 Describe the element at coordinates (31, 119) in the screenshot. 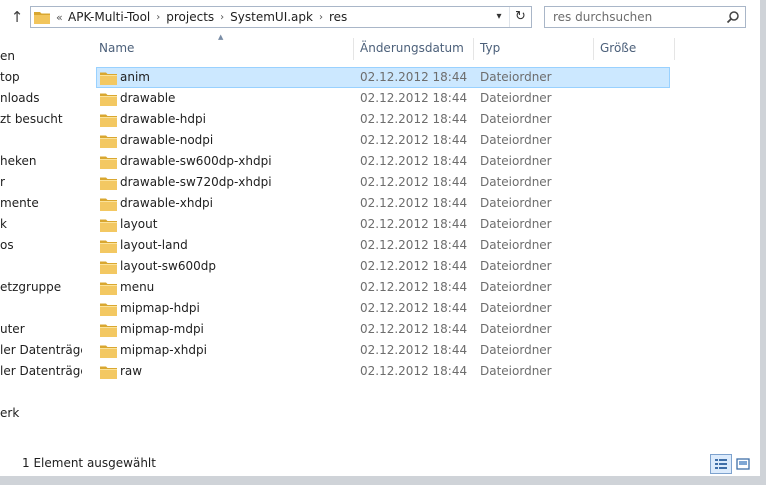

I see `nav-item-recent: zt besucht` at that location.